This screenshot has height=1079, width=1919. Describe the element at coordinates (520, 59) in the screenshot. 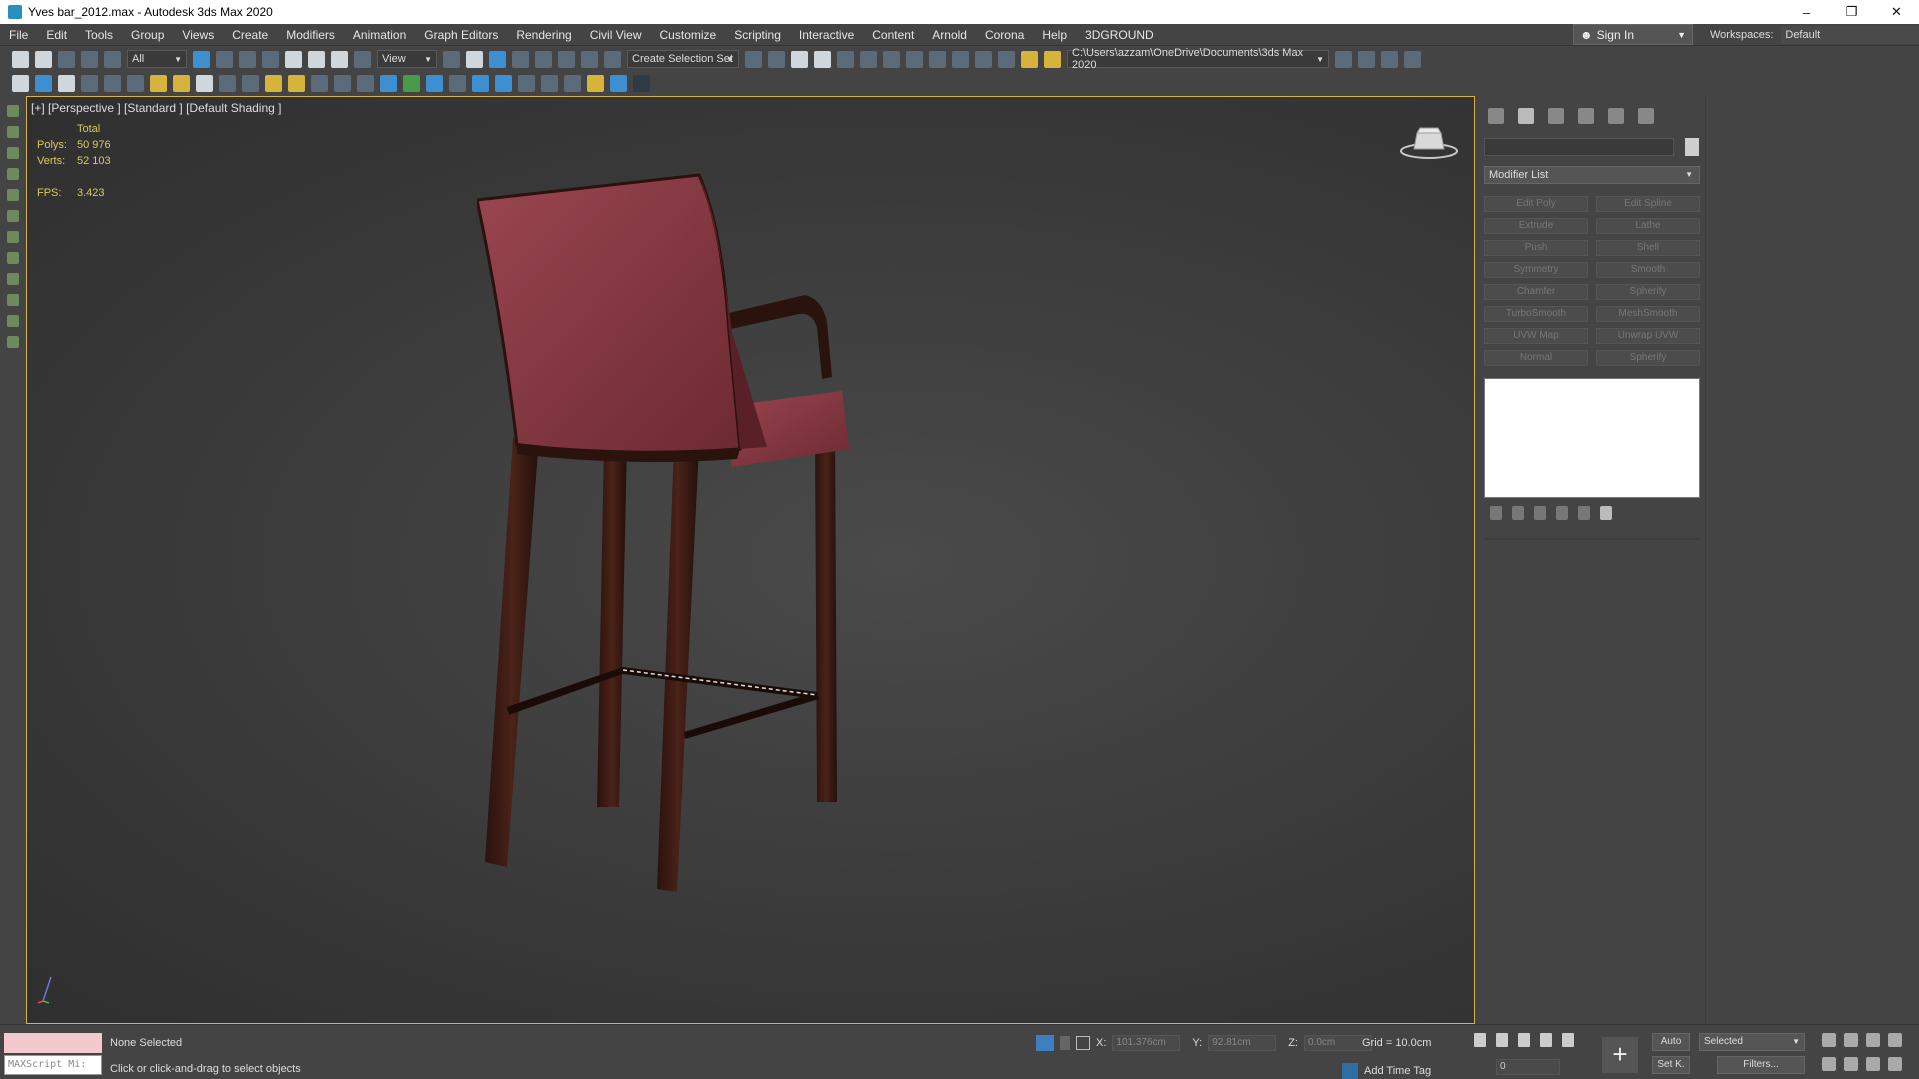

I see `snaps-toggle-icon` at that location.